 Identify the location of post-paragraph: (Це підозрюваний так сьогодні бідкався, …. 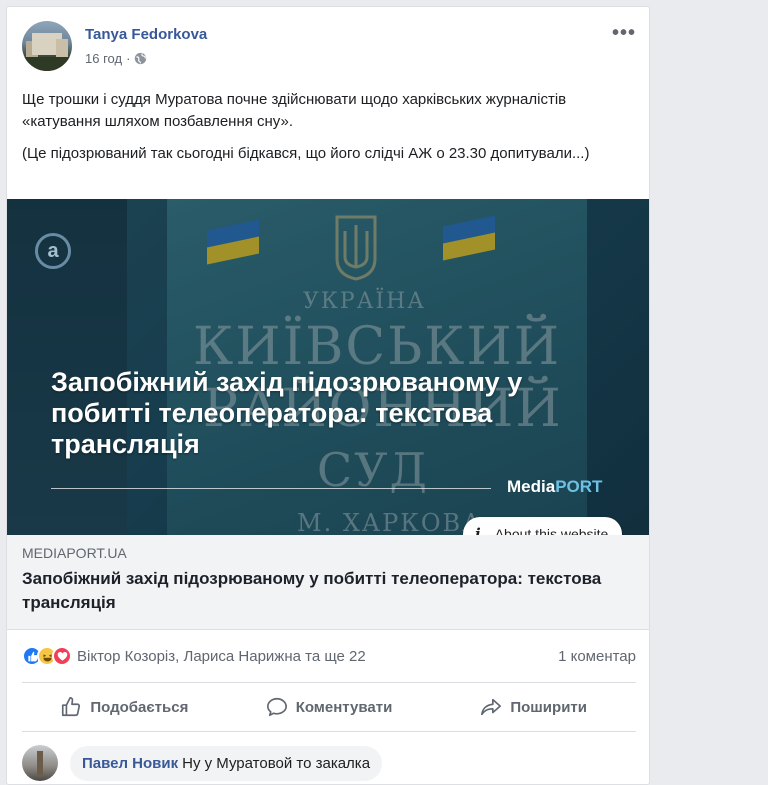
(306, 153).